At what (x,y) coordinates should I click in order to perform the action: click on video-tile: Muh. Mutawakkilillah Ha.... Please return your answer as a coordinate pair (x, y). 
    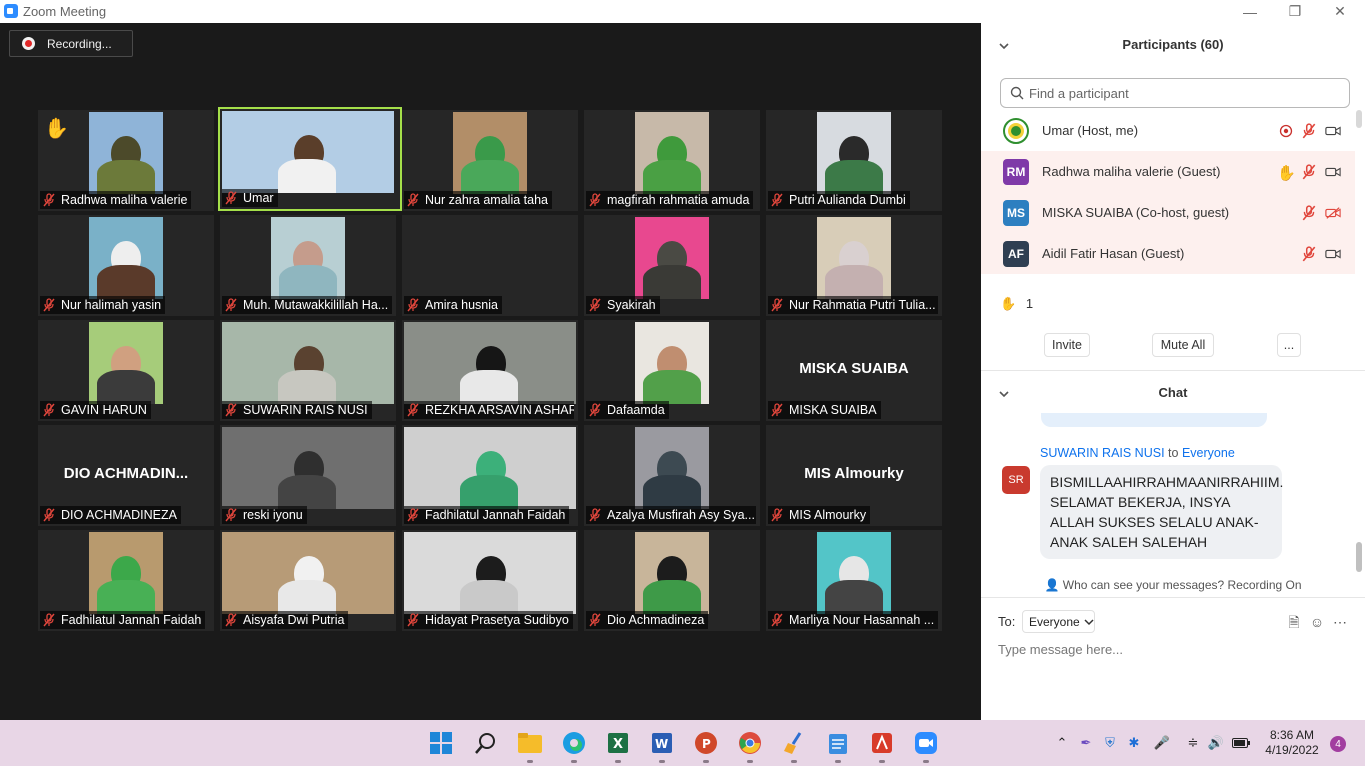
    Looking at the image, I should click on (308, 265).